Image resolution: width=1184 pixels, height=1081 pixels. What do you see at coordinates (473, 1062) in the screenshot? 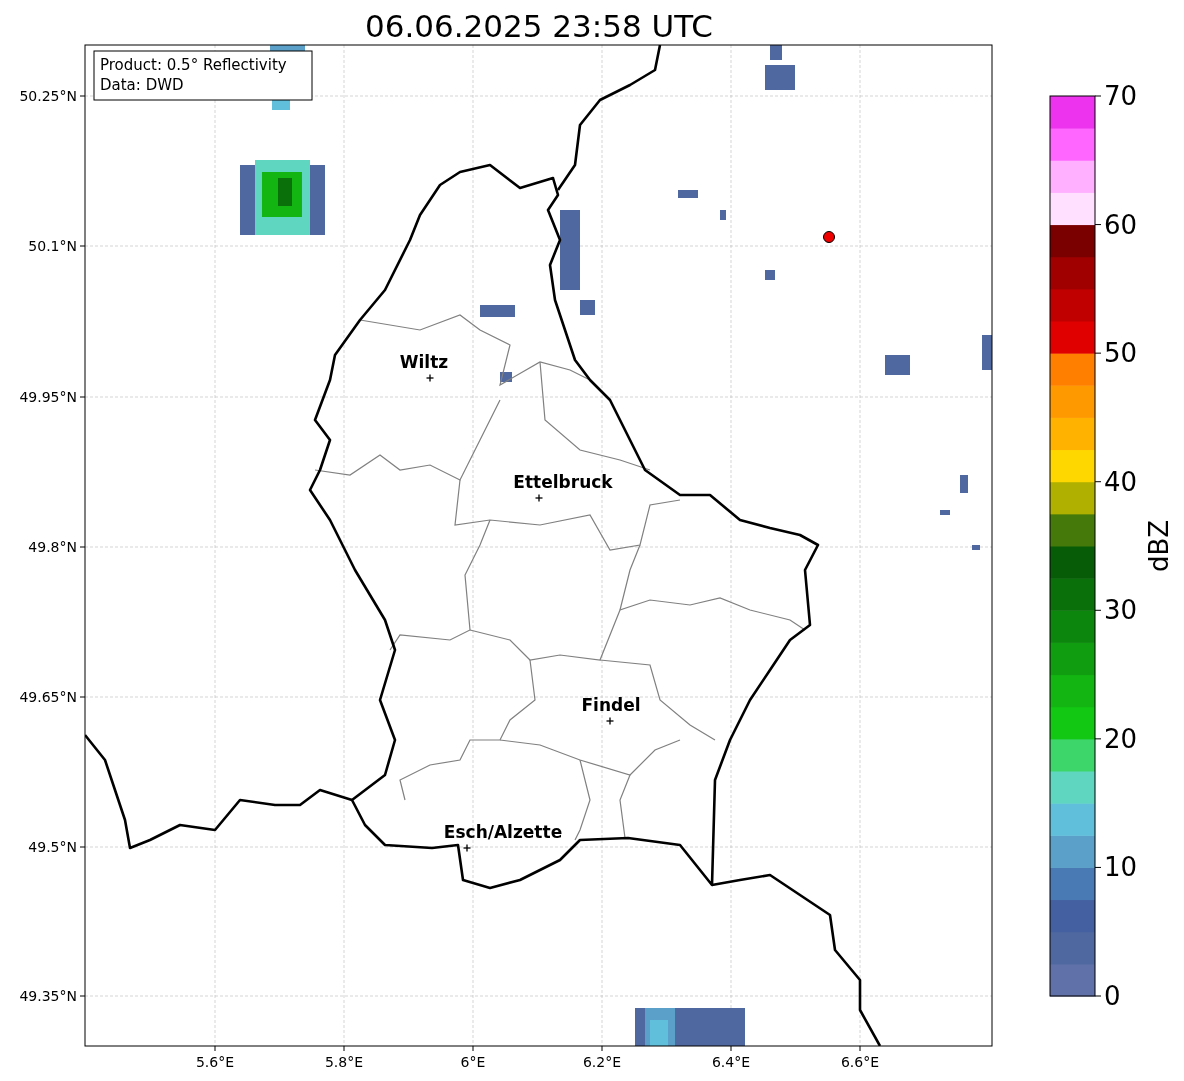
I see `longitude-label: 6°E` at bounding box center [473, 1062].